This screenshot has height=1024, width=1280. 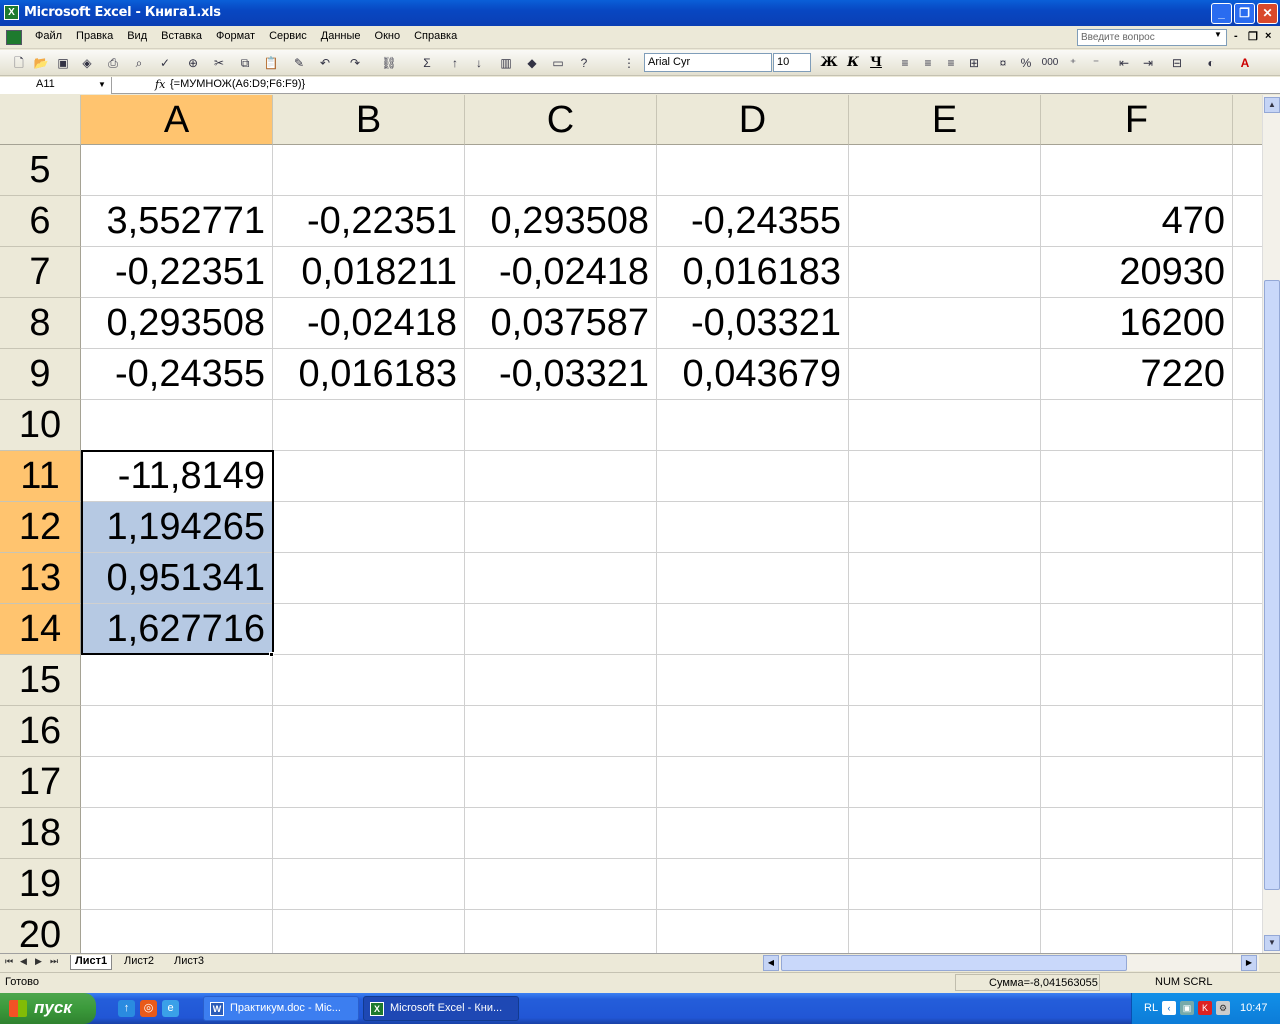 I want to click on cell-a17, so click(x=177, y=782).